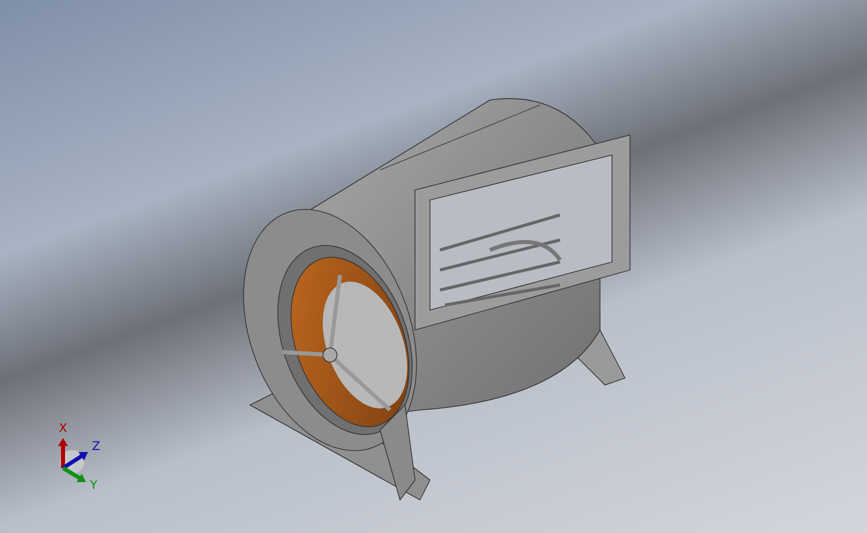 The height and width of the screenshot is (533, 867). What do you see at coordinates (94, 485) in the screenshot?
I see `axis-label: Y` at bounding box center [94, 485].